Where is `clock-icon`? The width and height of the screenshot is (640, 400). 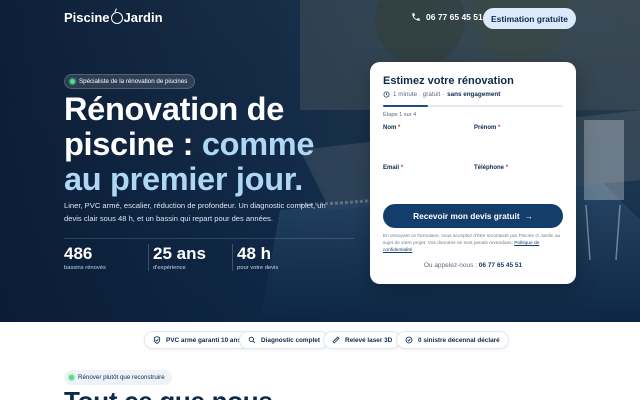
clock-icon is located at coordinates (386, 94).